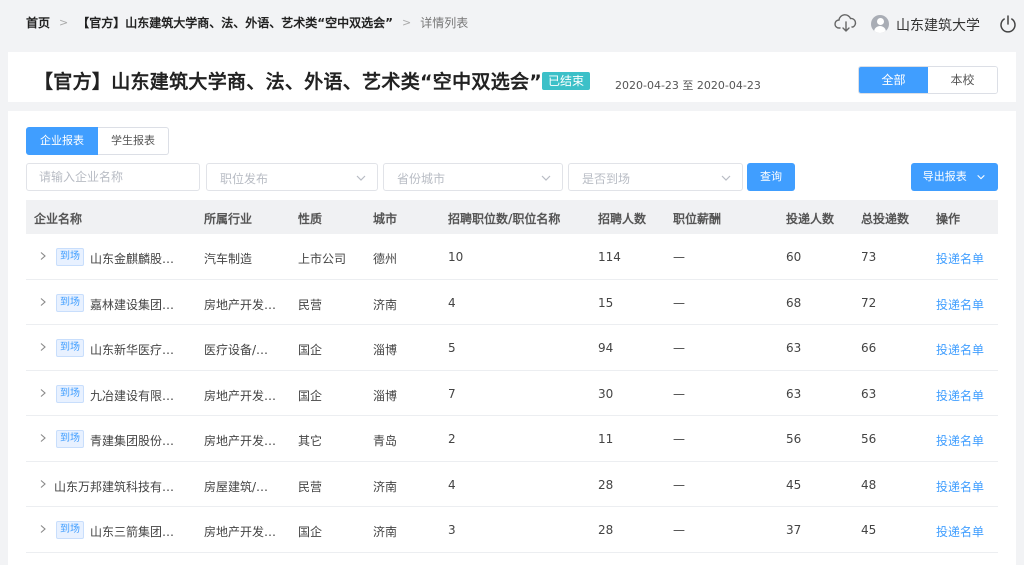 This screenshot has height=565, width=1024. Describe the element at coordinates (512, 439) in the screenshot. I see `table-row: 到场 青建集团股份… 房地产开发… 其它 青岛 2 11 — 56 56 投递名单` at that location.